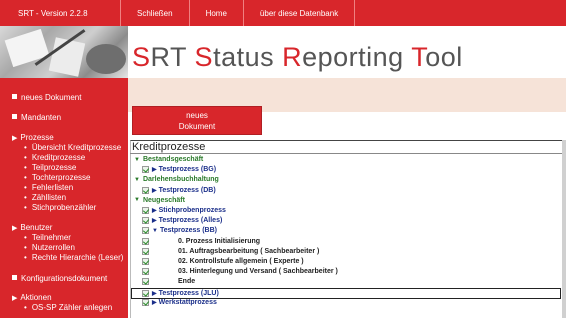 The width and height of the screenshot is (566, 318). I want to click on step-label: 0. Prozess Initialisierung, so click(219, 241).